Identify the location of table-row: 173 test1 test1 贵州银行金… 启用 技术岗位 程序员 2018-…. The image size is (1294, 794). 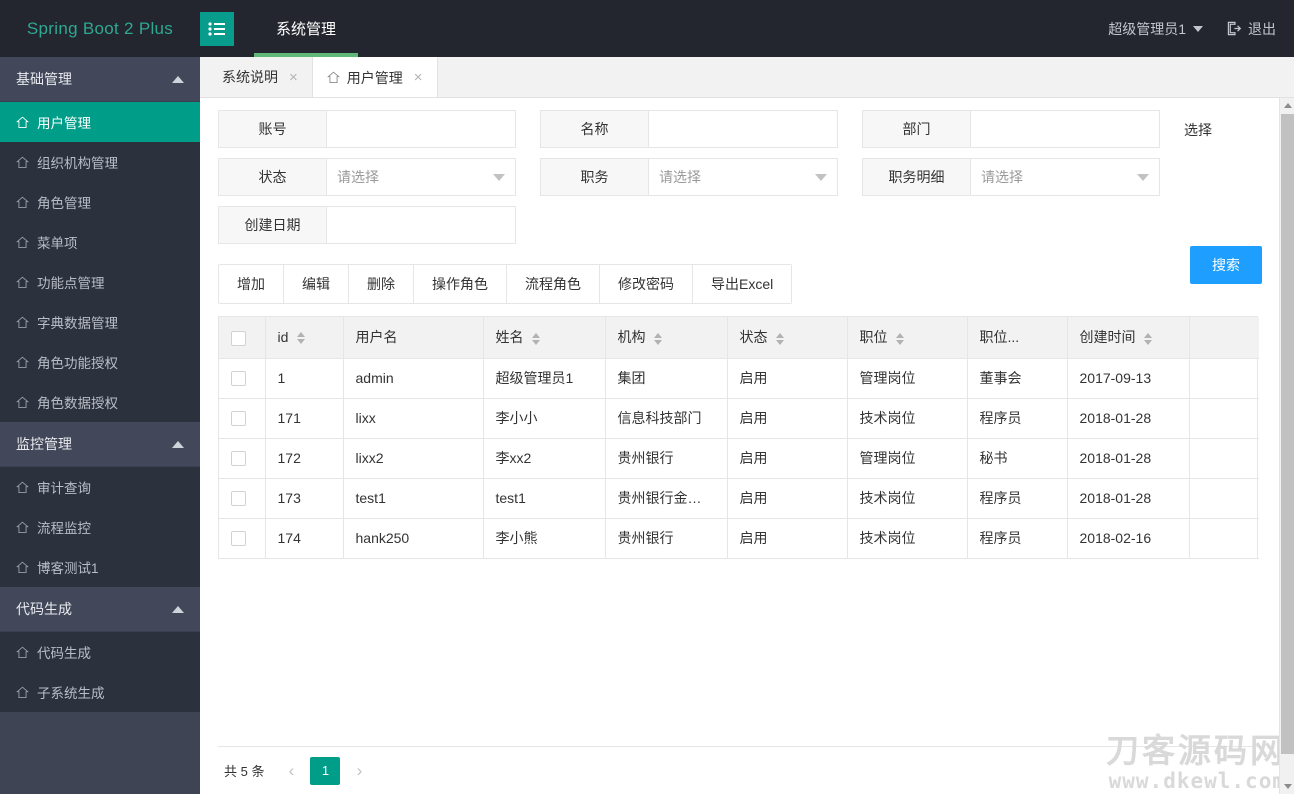
(739, 498).